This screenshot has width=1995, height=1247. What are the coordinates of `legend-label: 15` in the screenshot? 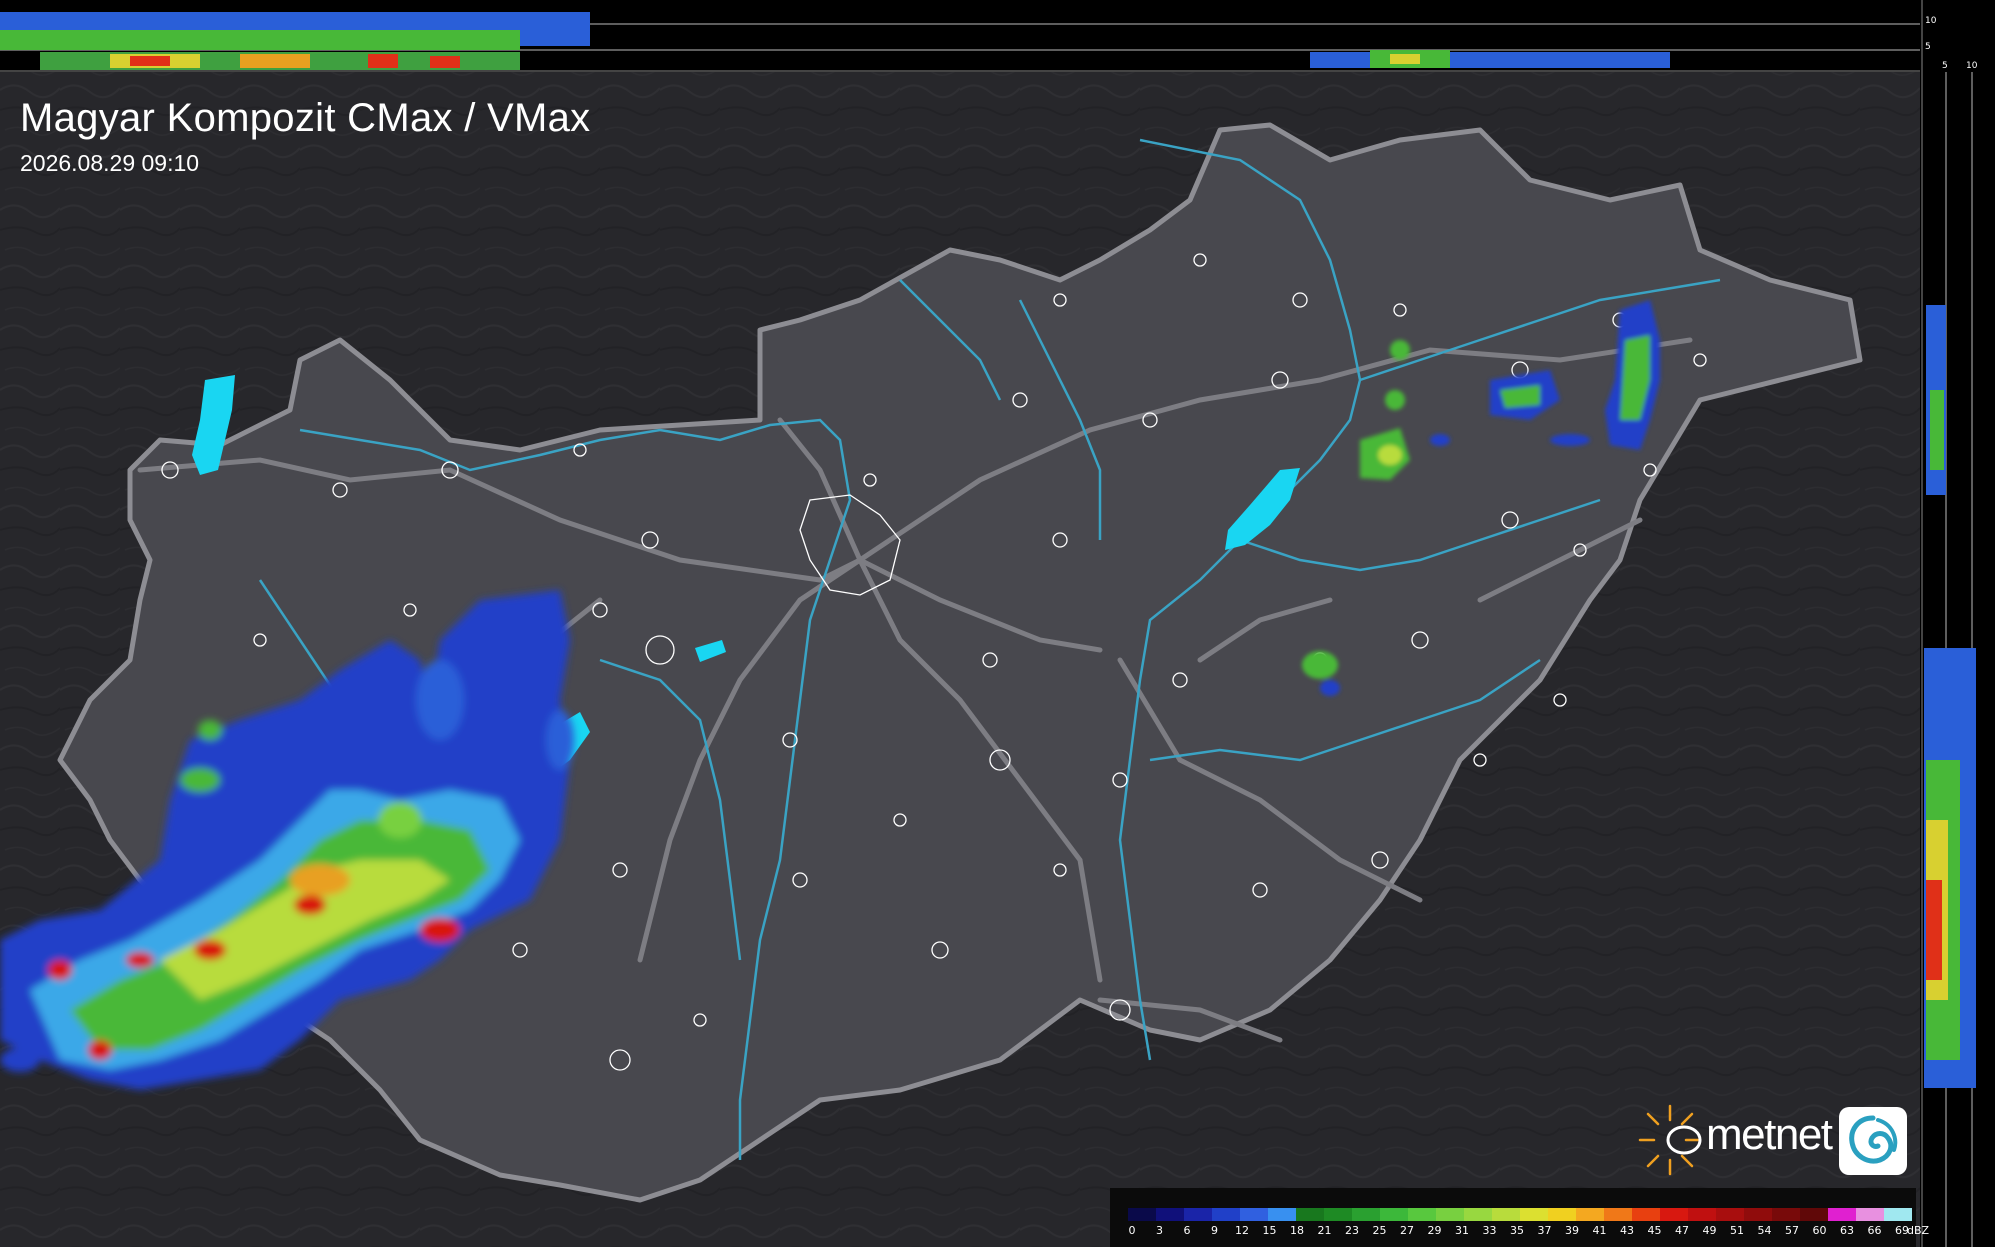 It's located at (1269, 1230).